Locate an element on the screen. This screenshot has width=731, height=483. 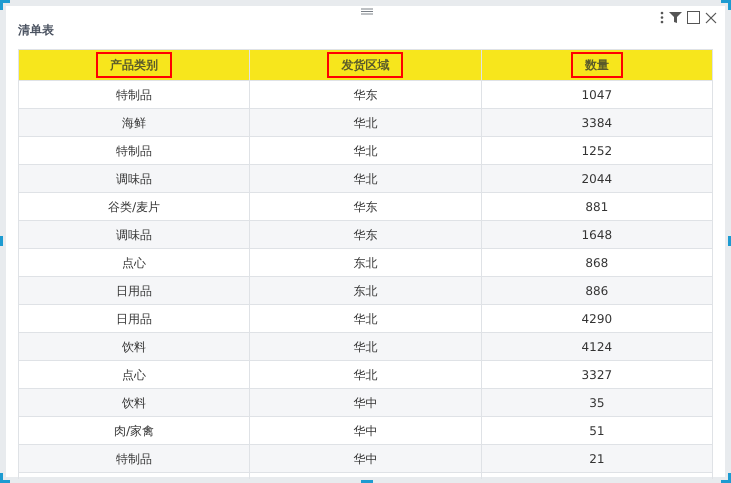
table-cell: 3384 is located at coordinates (596, 122).